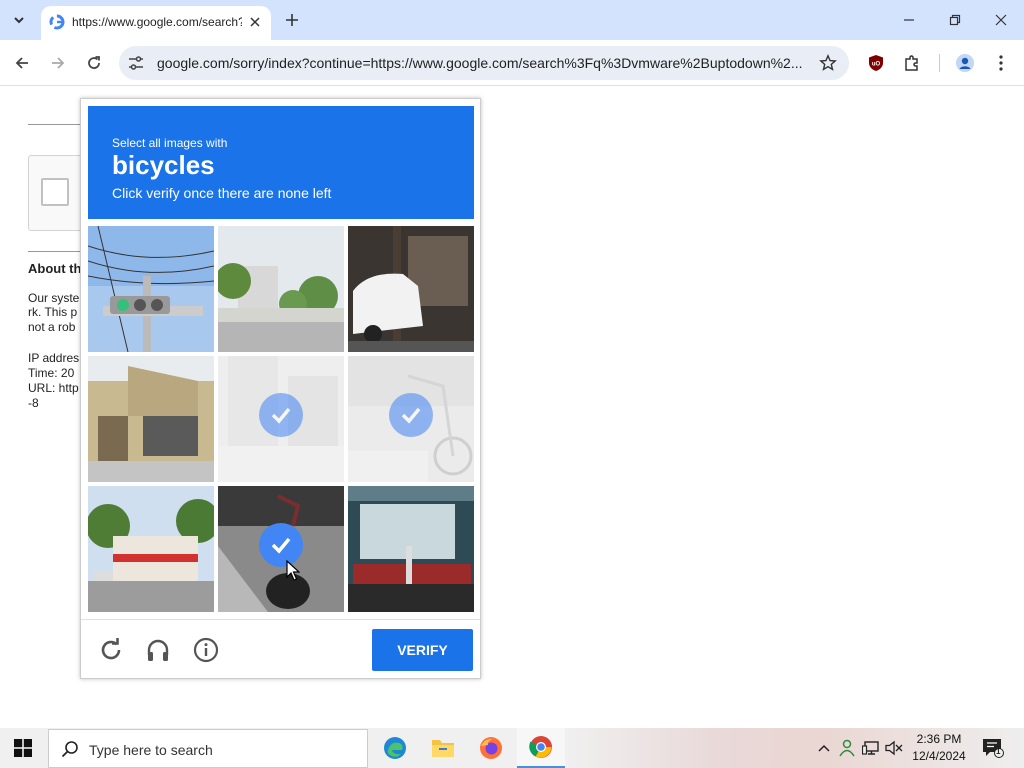 The image size is (1024, 768). I want to click on info-line: rk. This p, so click(53, 312).